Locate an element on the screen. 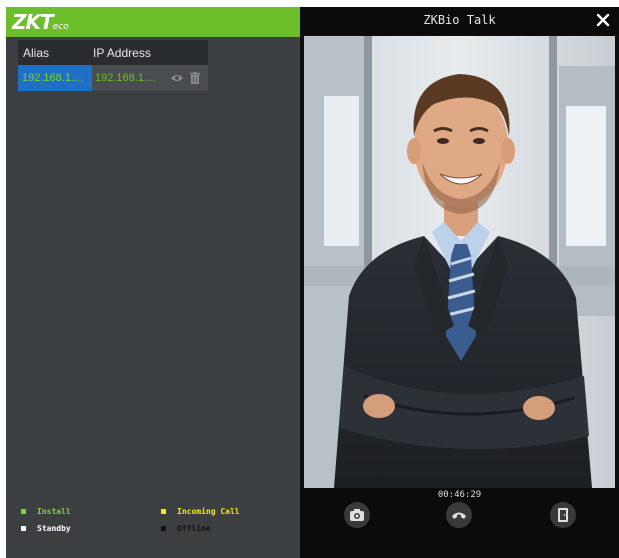 The height and width of the screenshot is (558, 619). column-header-ip-address: IP Address is located at coordinates (122, 52).